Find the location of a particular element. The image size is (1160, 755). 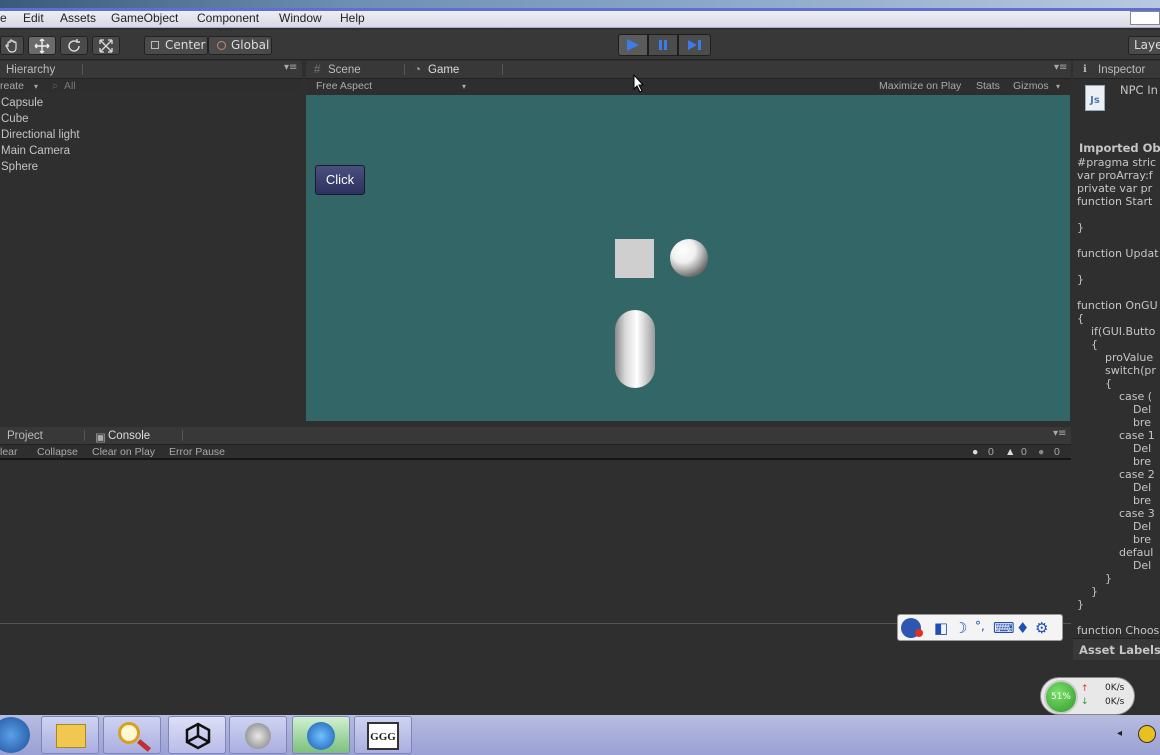

stats-toggle: Stats is located at coordinates (988, 86).